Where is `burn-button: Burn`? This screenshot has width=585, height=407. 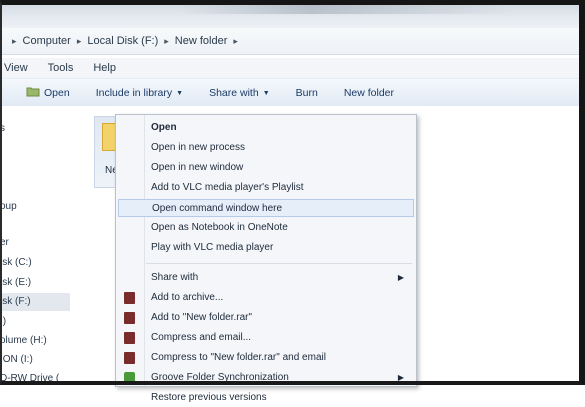 burn-button: Burn is located at coordinates (307, 93).